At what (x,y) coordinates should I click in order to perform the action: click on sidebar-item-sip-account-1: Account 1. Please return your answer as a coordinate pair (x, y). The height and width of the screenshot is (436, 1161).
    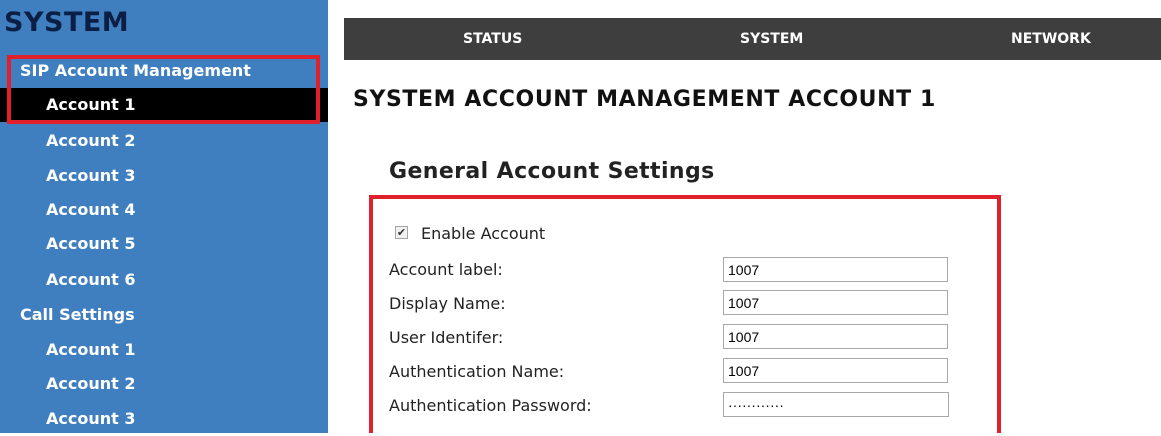
    Looking at the image, I should click on (164, 105).